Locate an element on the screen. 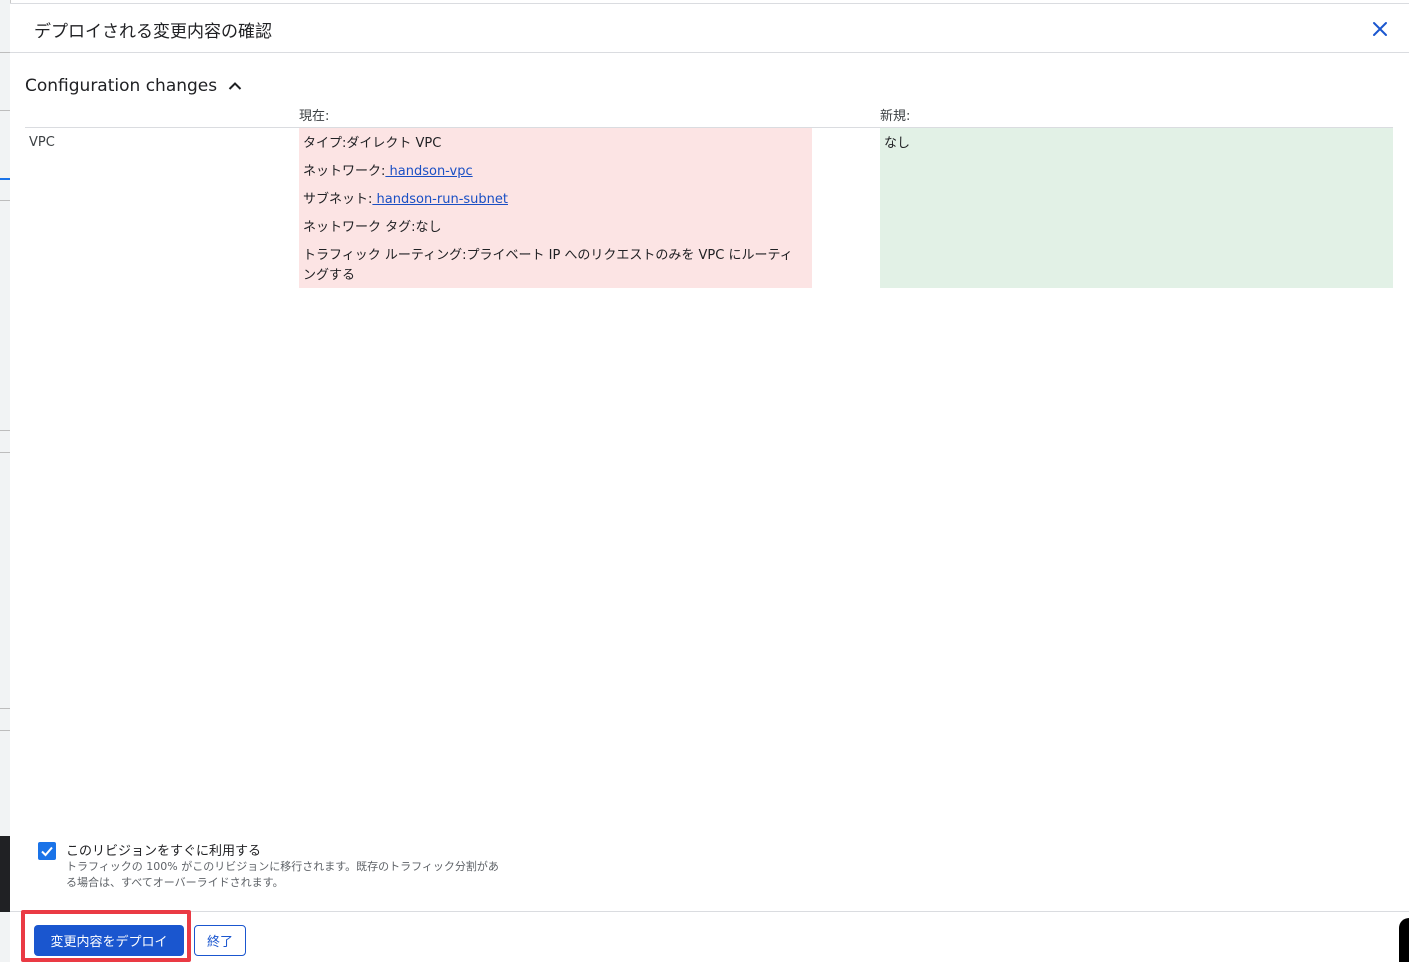  configuration-changes-toggle: Configuration changes is located at coordinates (134, 86).